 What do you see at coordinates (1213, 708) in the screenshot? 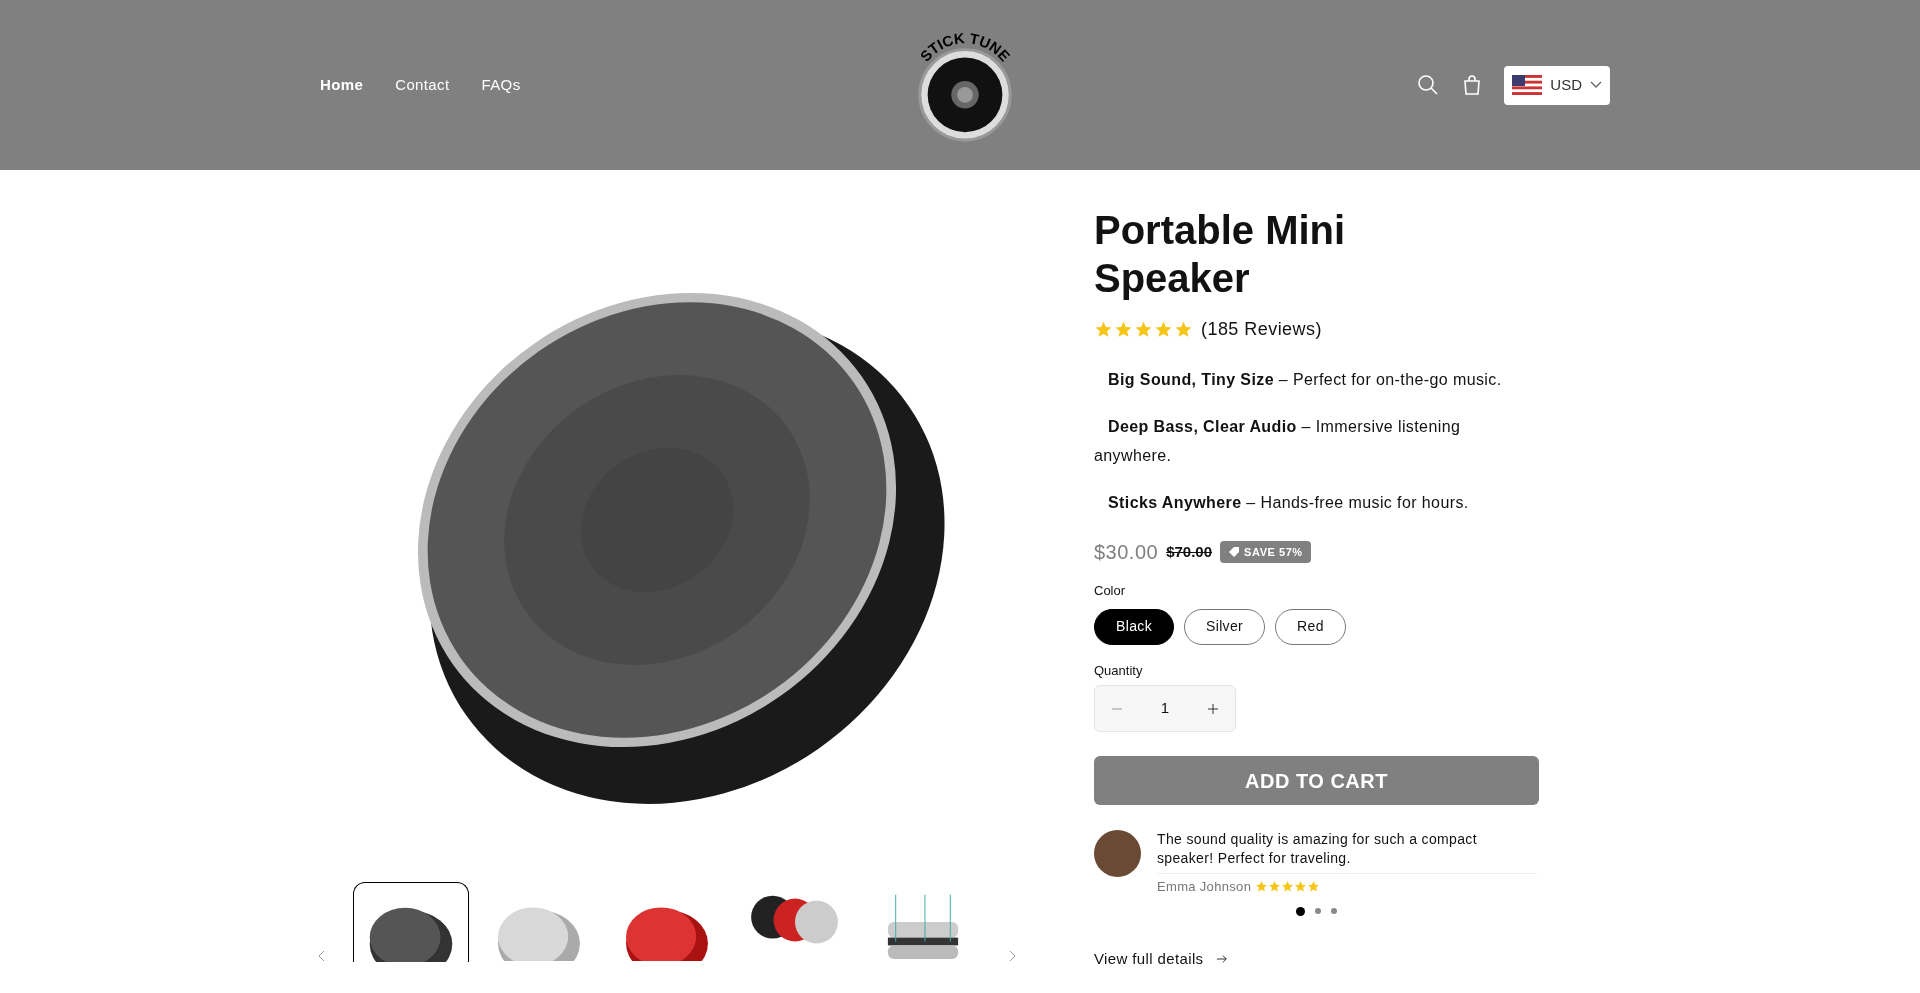
I see `plus-icon` at bounding box center [1213, 708].